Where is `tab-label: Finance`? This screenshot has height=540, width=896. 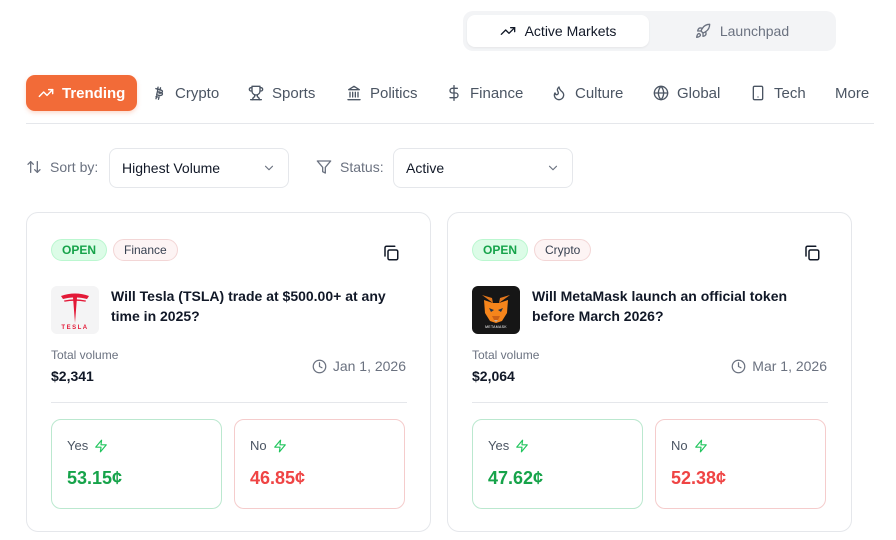
tab-label: Finance is located at coordinates (497, 93).